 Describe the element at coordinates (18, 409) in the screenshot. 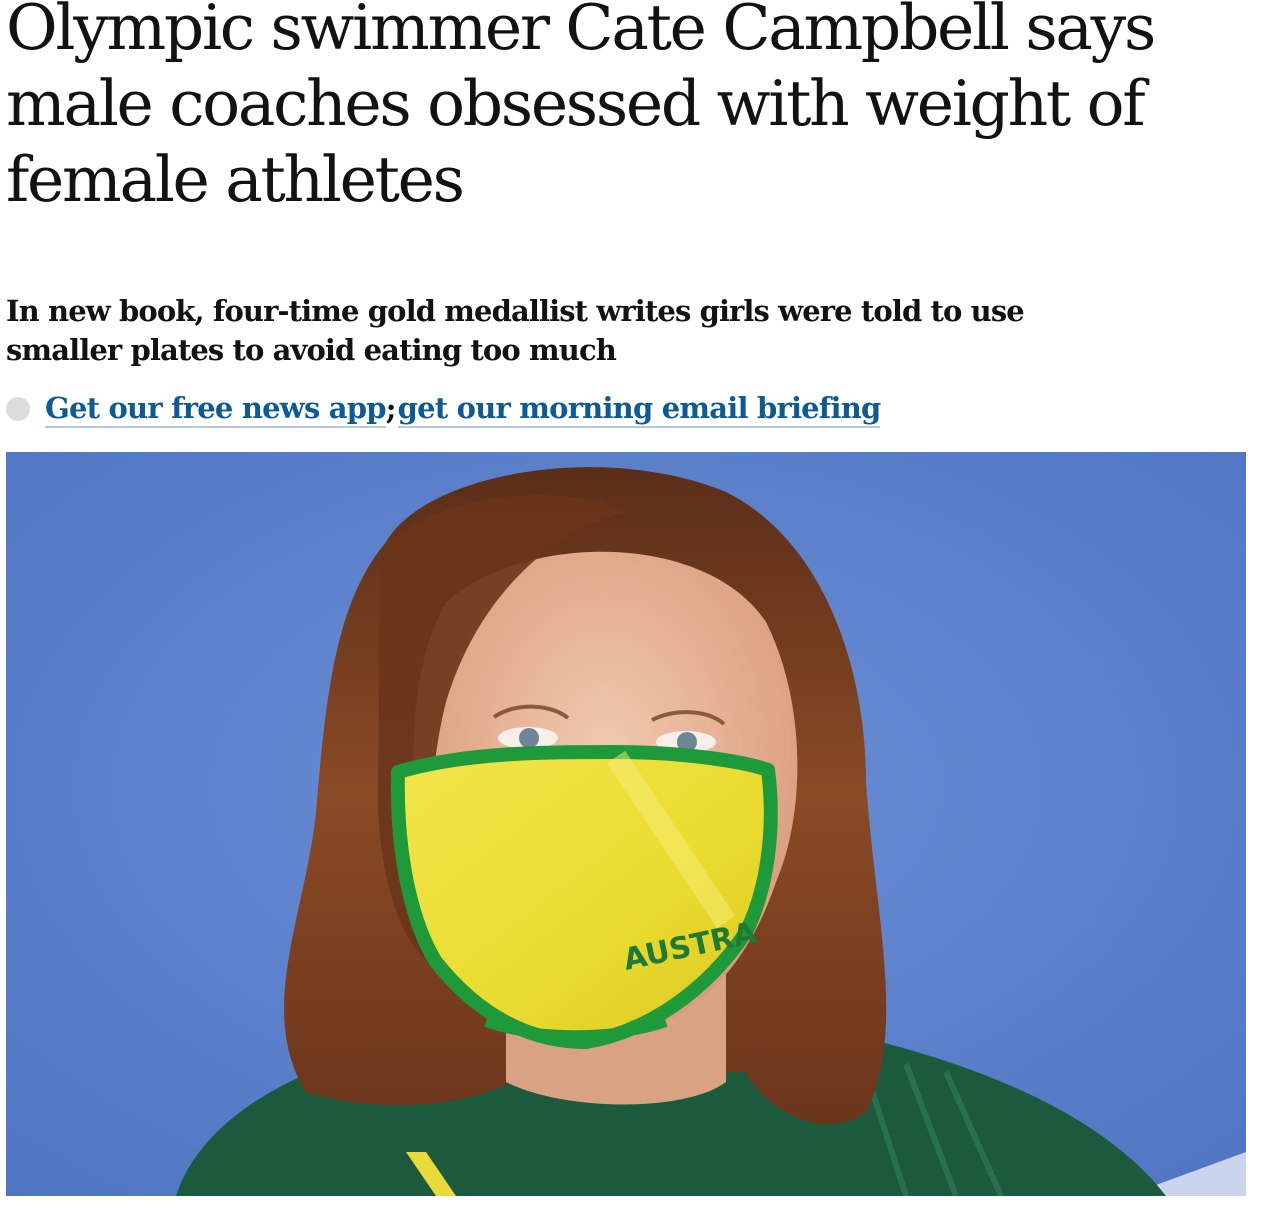

I see `bullet-icon` at that location.